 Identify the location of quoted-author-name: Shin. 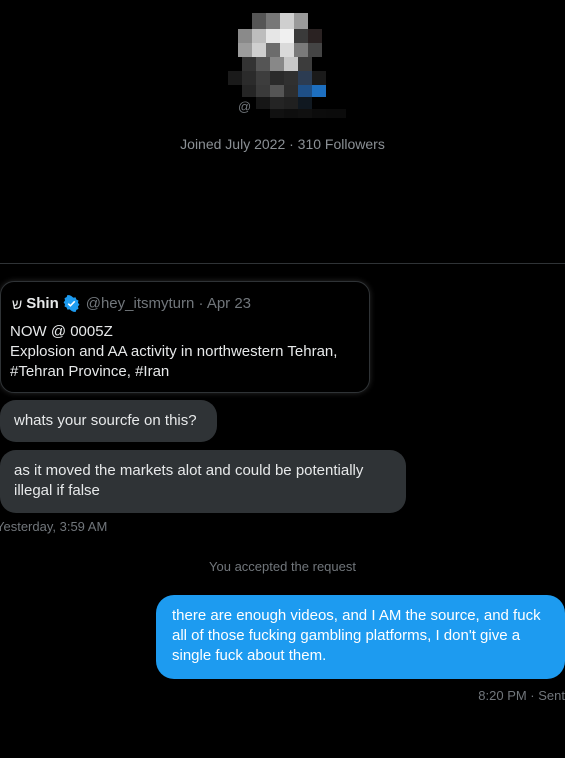
(42, 303).